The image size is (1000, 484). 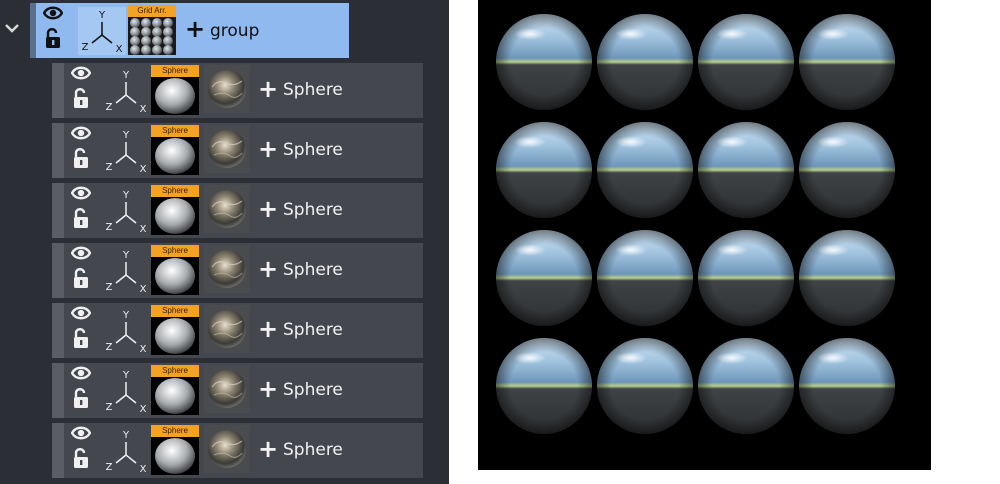 What do you see at coordinates (235, 31) in the screenshot?
I see `tree-item-label: group` at bounding box center [235, 31].